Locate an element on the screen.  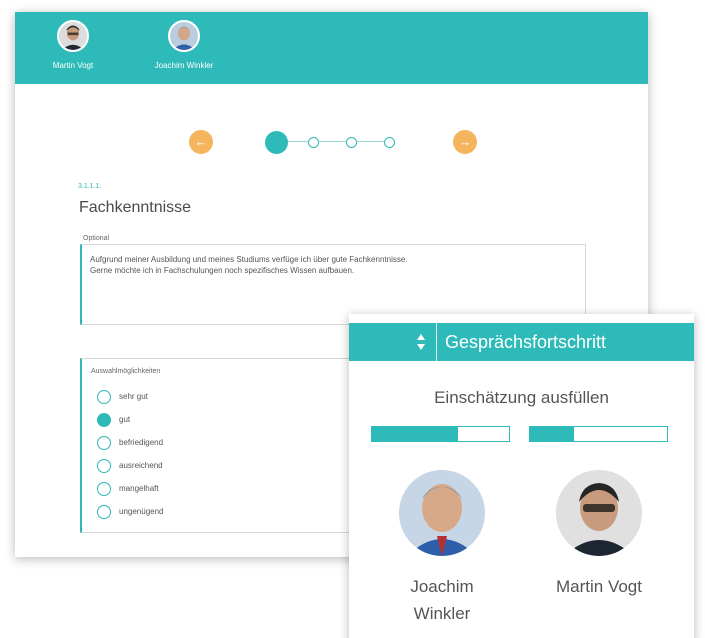
progress-bar-joachim is located at coordinates (440, 434).